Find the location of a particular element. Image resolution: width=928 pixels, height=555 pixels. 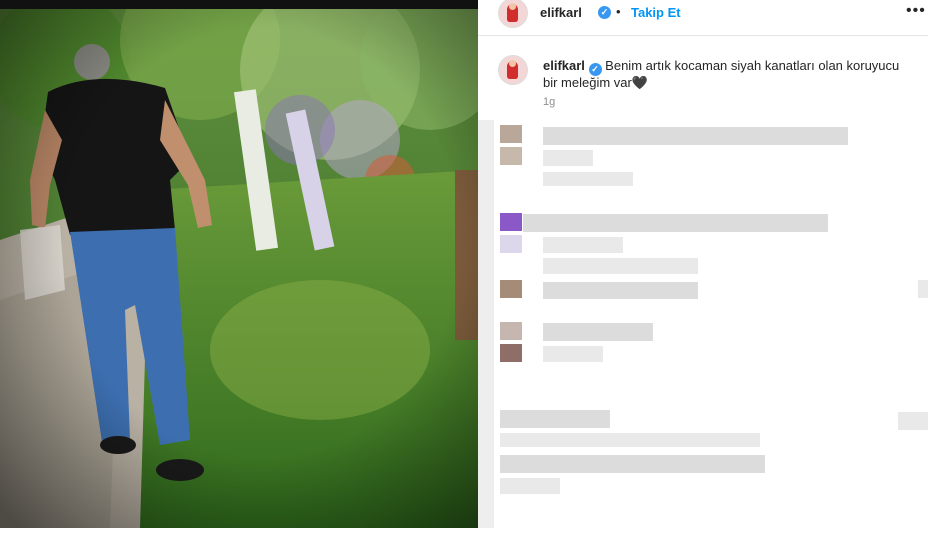

bottom-margin is located at coordinates (464, 541).